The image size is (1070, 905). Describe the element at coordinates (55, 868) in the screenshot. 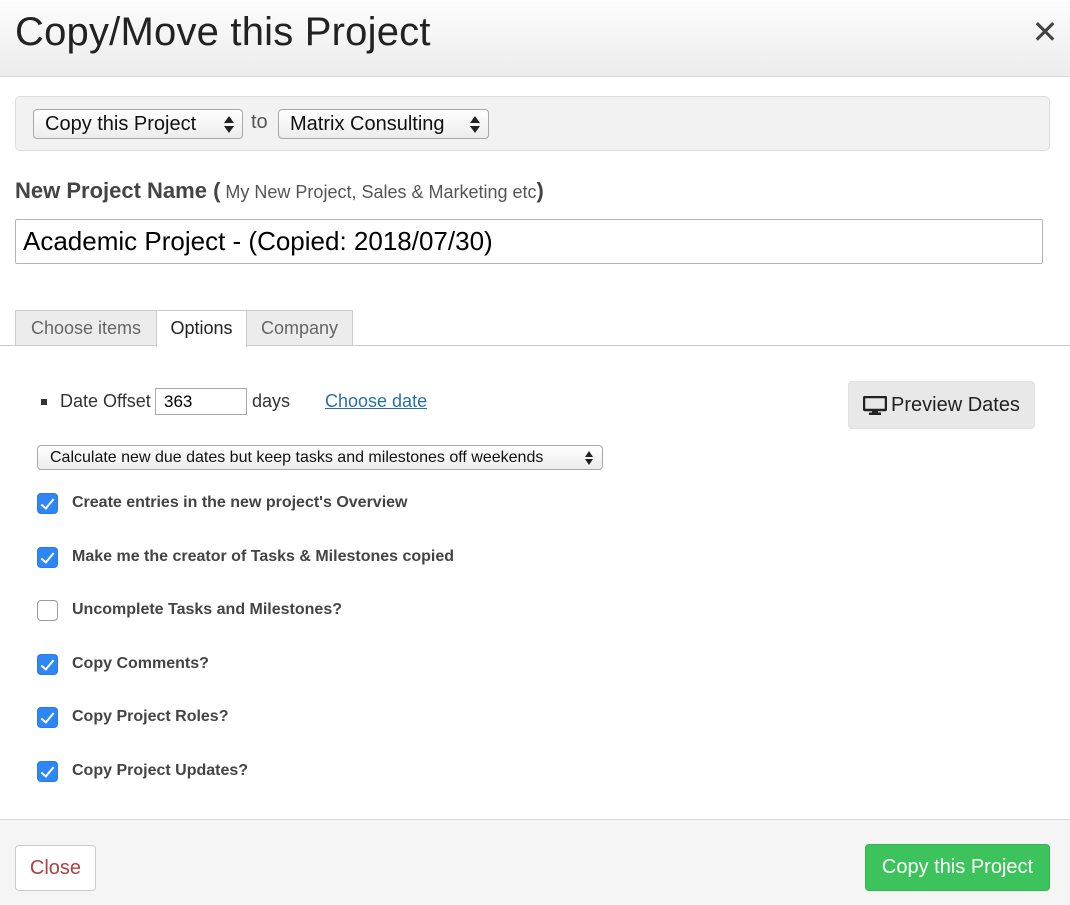

I see `close-button: Close` at that location.